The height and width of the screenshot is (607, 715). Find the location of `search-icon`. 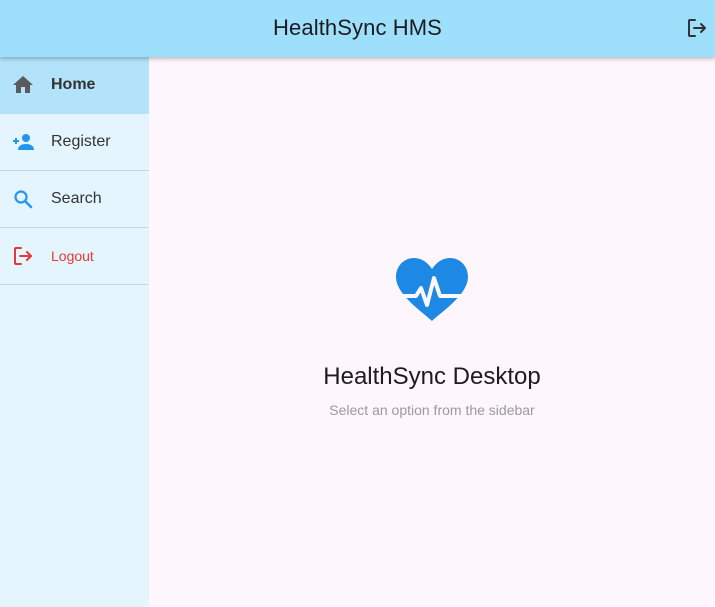

search-icon is located at coordinates (23, 199).